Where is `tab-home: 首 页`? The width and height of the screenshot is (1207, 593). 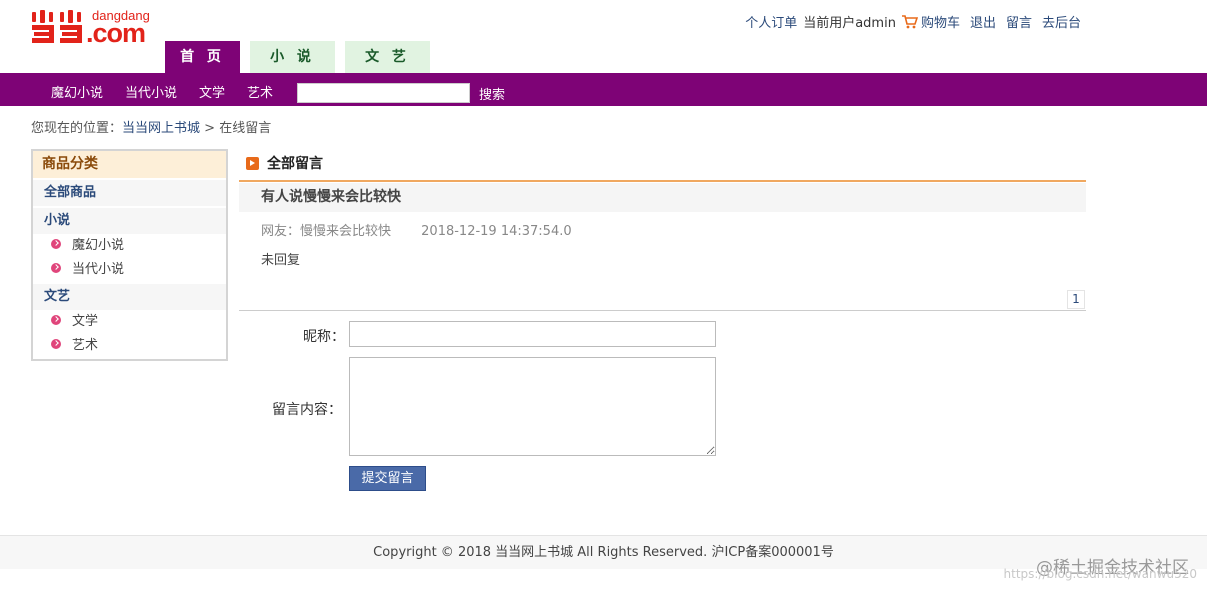 tab-home: 首 页 is located at coordinates (202, 57).